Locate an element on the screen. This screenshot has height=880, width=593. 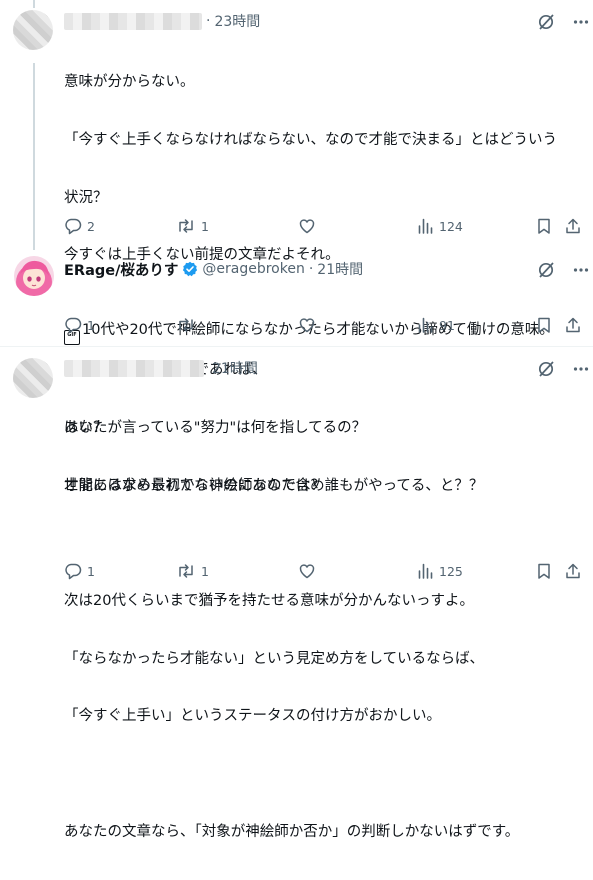
views-count: 125 is located at coordinates (451, 571).